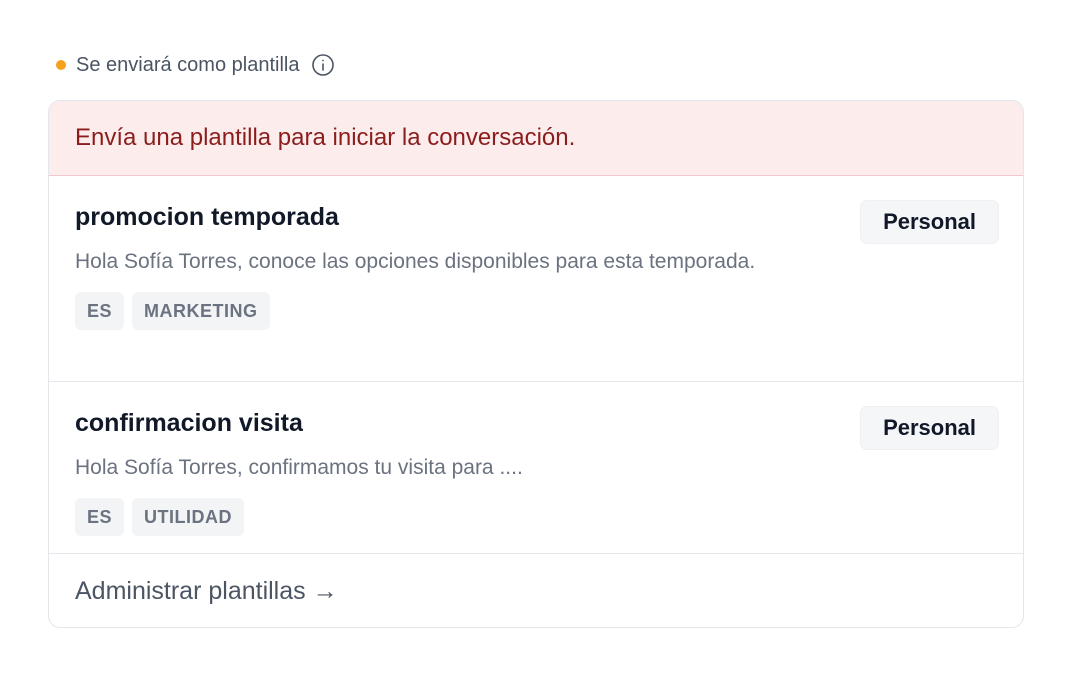 Image resolution: width=1072 pixels, height=676 pixels. What do you see at coordinates (323, 65) in the screenshot?
I see `info-circle-icon` at bounding box center [323, 65].